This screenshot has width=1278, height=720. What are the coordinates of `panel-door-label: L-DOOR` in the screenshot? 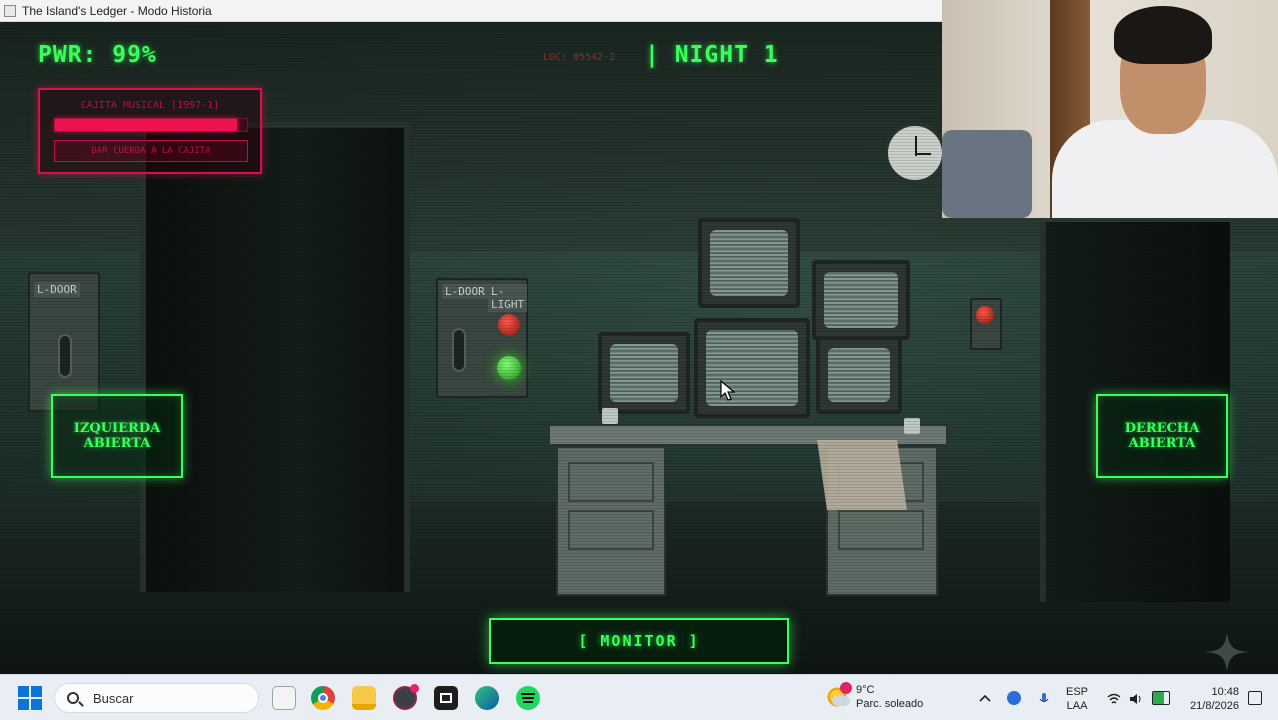 It's located at (465, 291).